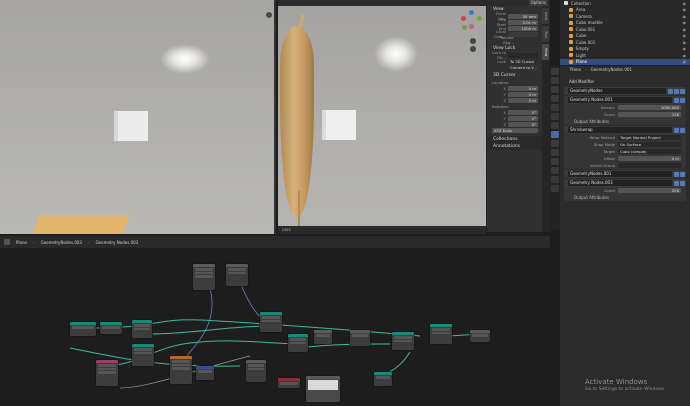 This screenshot has height=406, width=690. Describe the element at coordinates (555, 80) in the screenshot. I see `render-tab-icon` at that location.